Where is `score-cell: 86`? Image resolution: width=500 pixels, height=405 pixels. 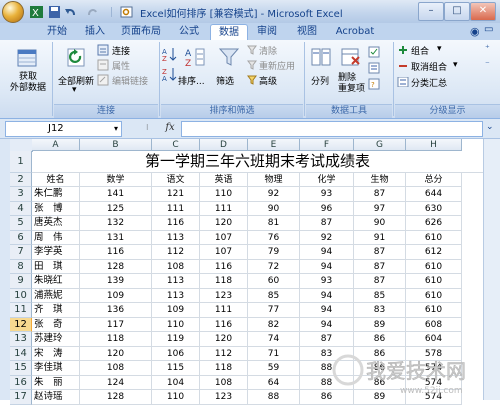 score-cell: 86 is located at coordinates (380, 339).